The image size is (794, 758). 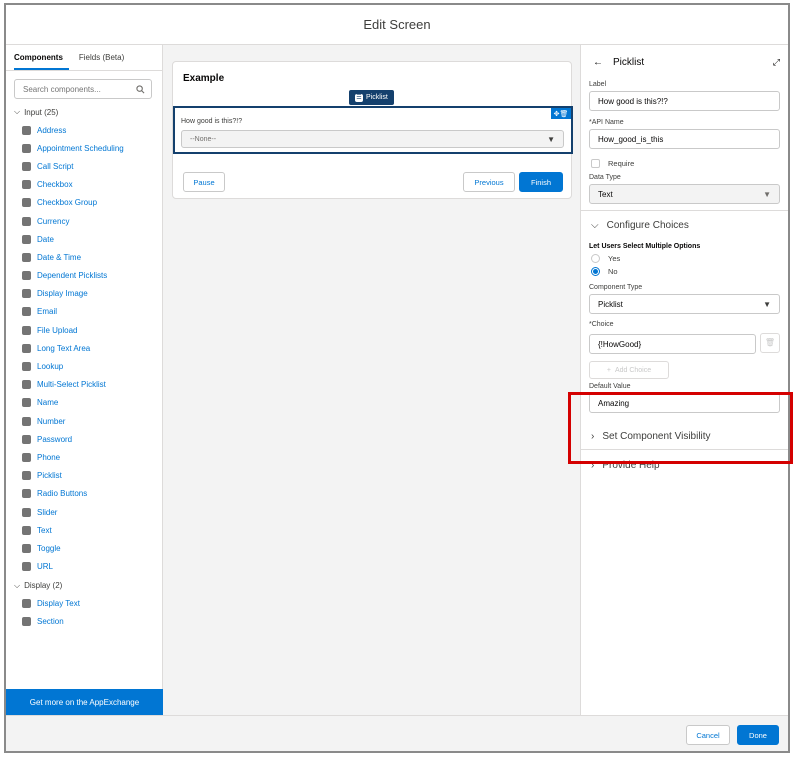 I want to click on radio-yes, so click(x=595, y=258).